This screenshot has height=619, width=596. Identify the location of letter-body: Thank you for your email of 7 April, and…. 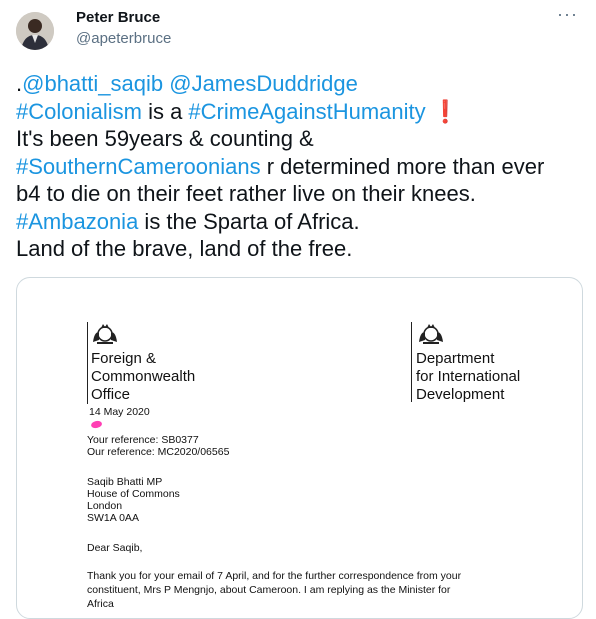
(274, 590).